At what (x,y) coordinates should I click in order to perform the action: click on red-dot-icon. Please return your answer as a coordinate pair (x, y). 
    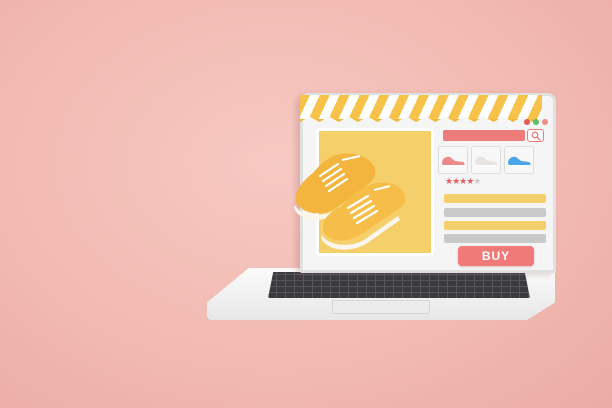
    Looking at the image, I should click on (527, 122).